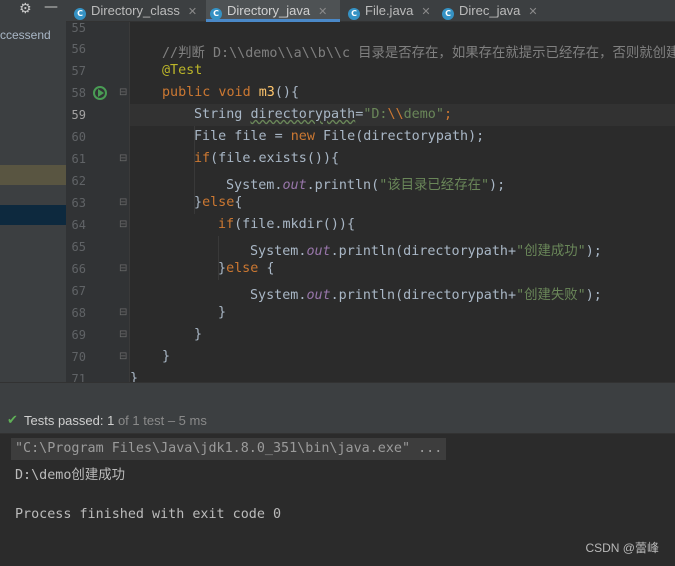 This screenshot has width=675, height=566. Describe the element at coordinates (70, 475) in the screenshot. I see `console-output-line: D:\demo创建成功` at that location.